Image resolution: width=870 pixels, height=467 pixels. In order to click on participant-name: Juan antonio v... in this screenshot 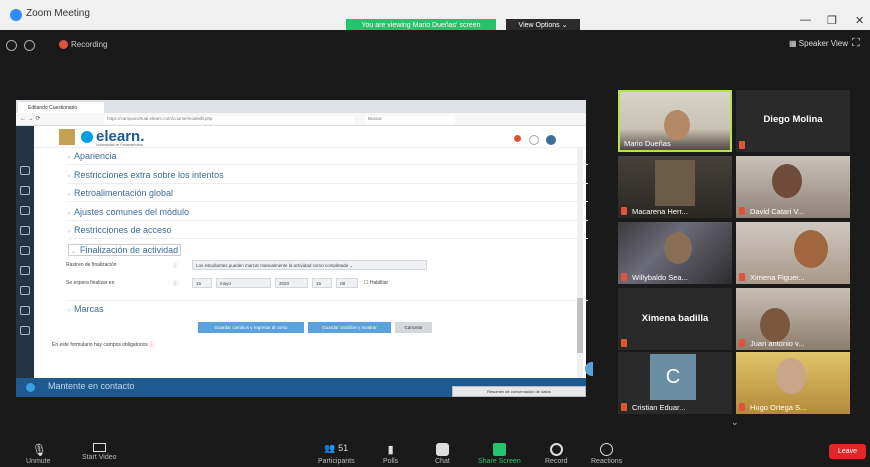, I will do `click(777, 343)`.